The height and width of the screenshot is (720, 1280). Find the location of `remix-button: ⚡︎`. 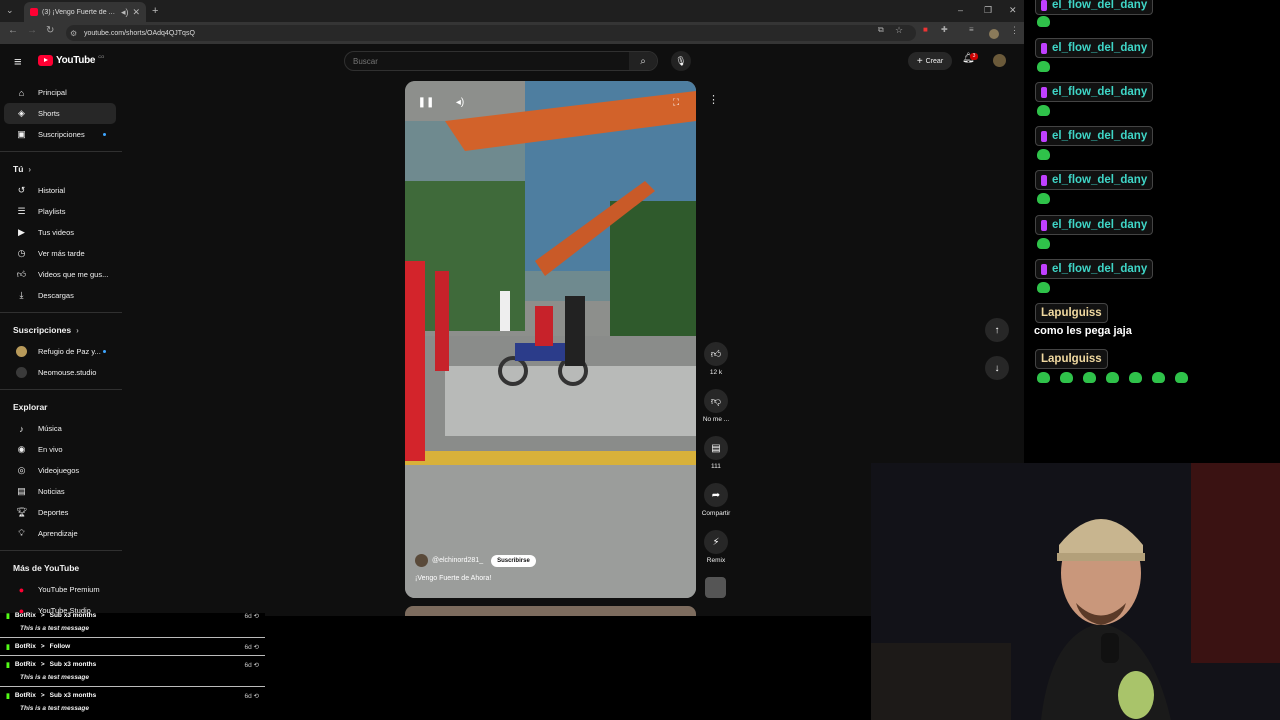

remix-button: ⚡︎ is located at coordinates (716, 542).